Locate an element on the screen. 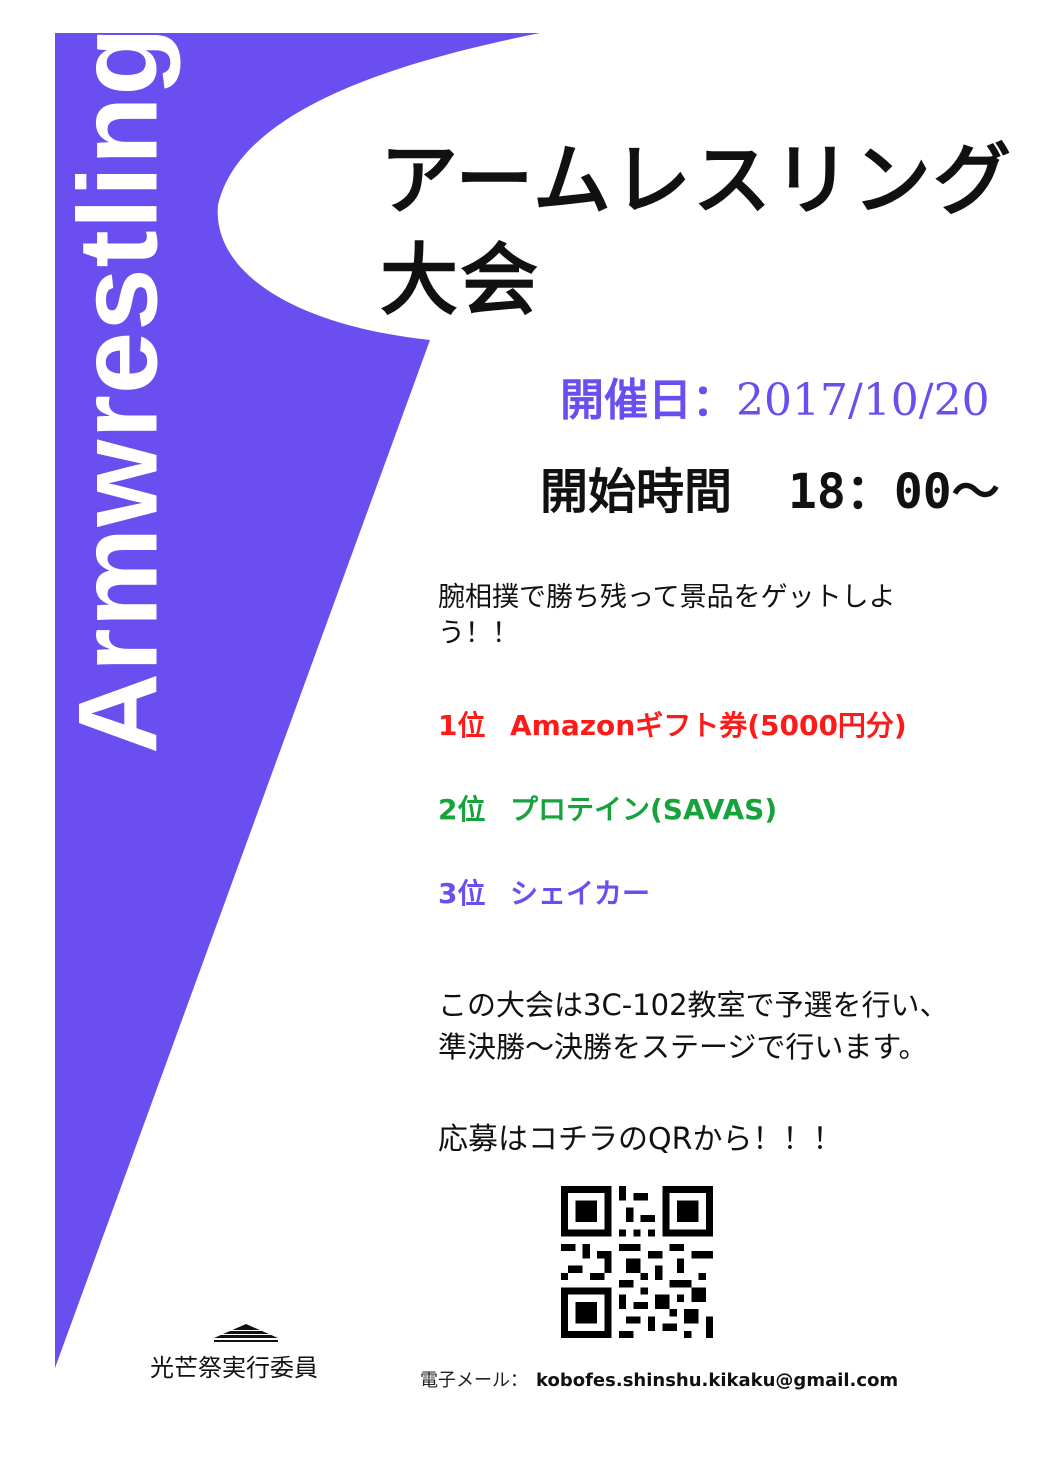 This screenshot has width=1058, height=1465. email-label: 電子メール： is located at coordinates (474, 1380).